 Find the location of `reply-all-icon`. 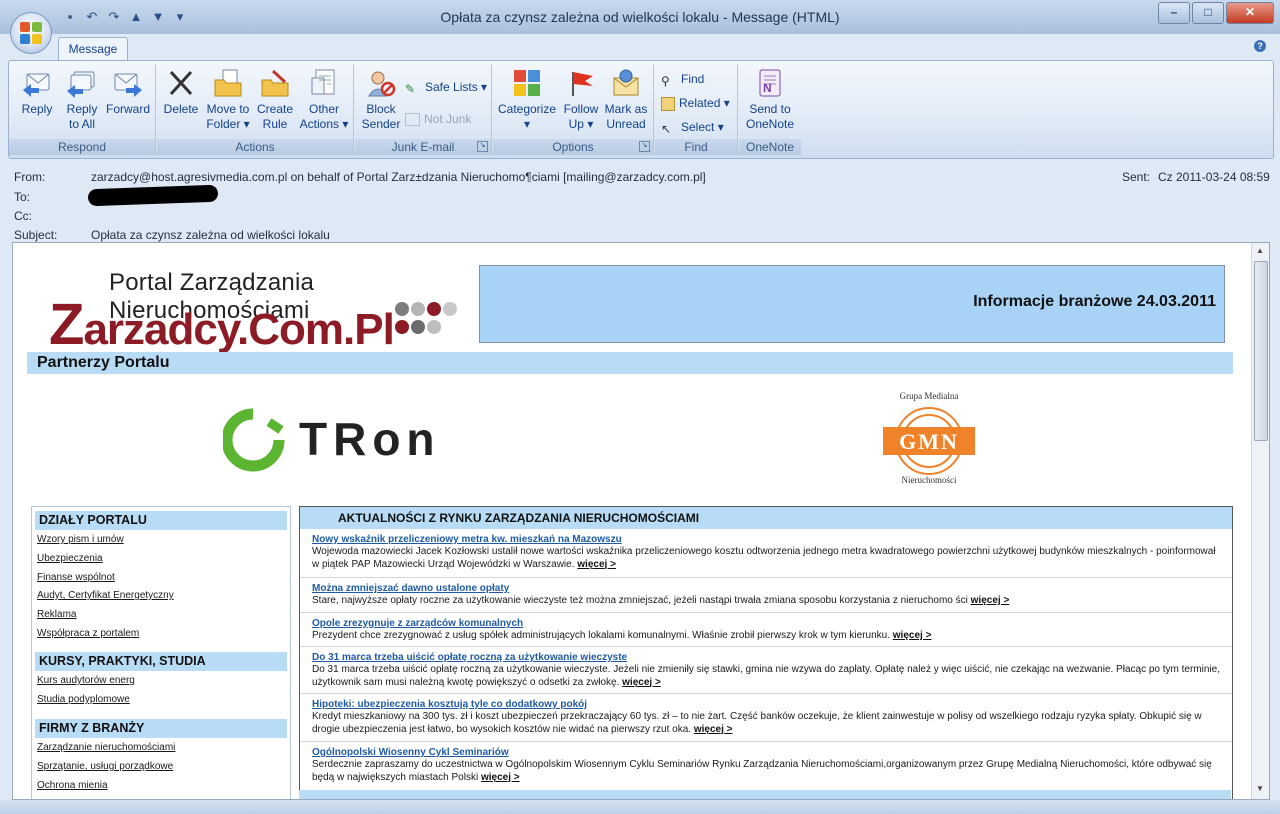

reply-all-icon is located at coordinates (81, 84).